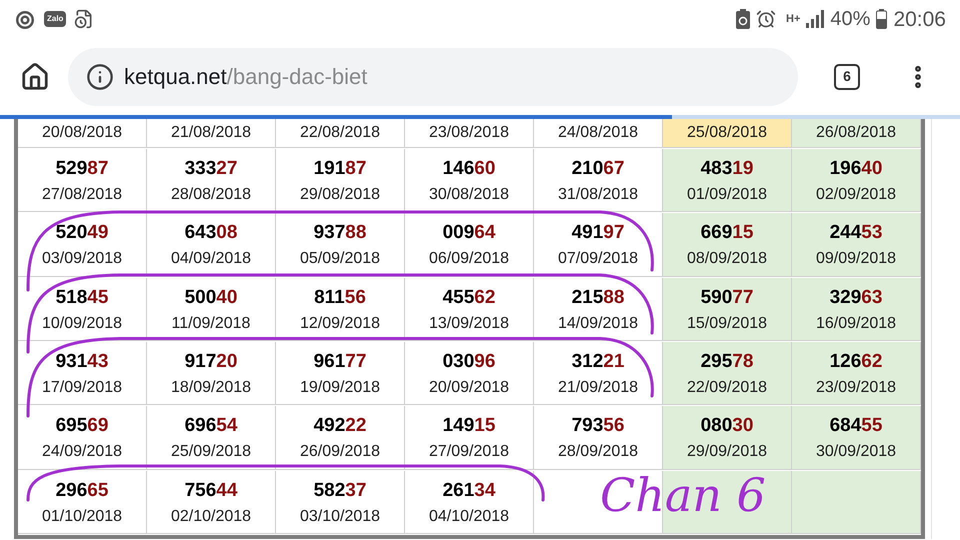 The width and height of the screenshot is (960, 540). I want to click on result-number: 69654, so click(211, 426).